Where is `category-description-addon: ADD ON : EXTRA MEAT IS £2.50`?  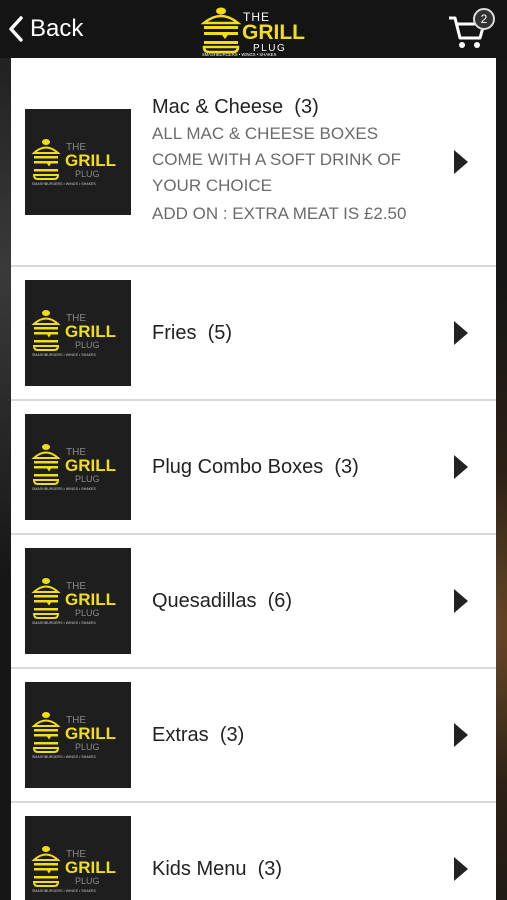
category-description-addon: ADD ON : EXTRA MEAT IS £2.50 is located at coordinates (279, 213).